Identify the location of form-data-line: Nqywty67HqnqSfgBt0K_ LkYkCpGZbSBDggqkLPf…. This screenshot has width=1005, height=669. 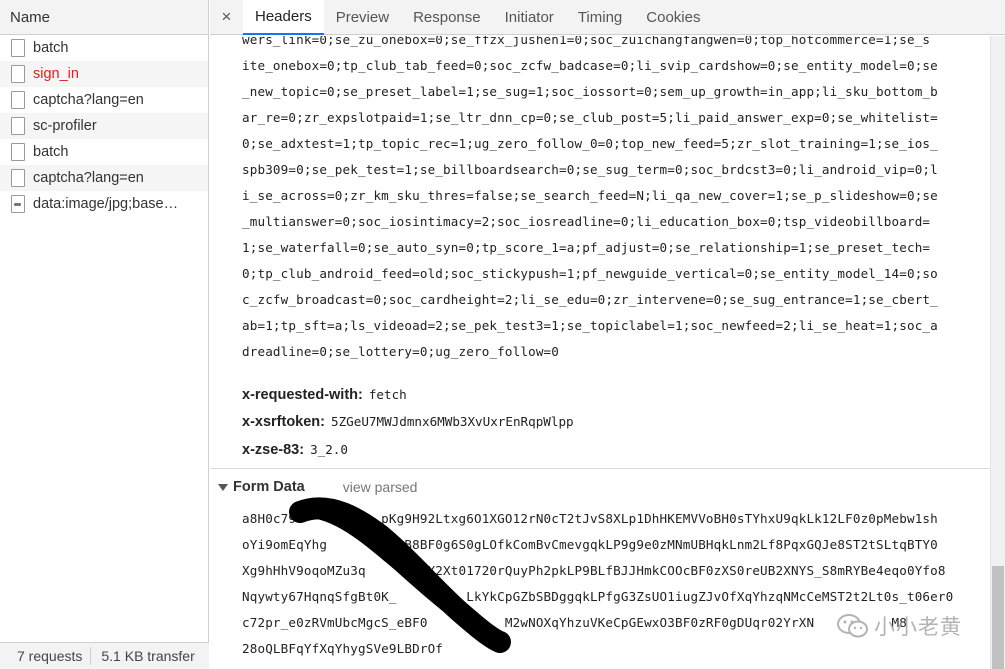
(598, 596).